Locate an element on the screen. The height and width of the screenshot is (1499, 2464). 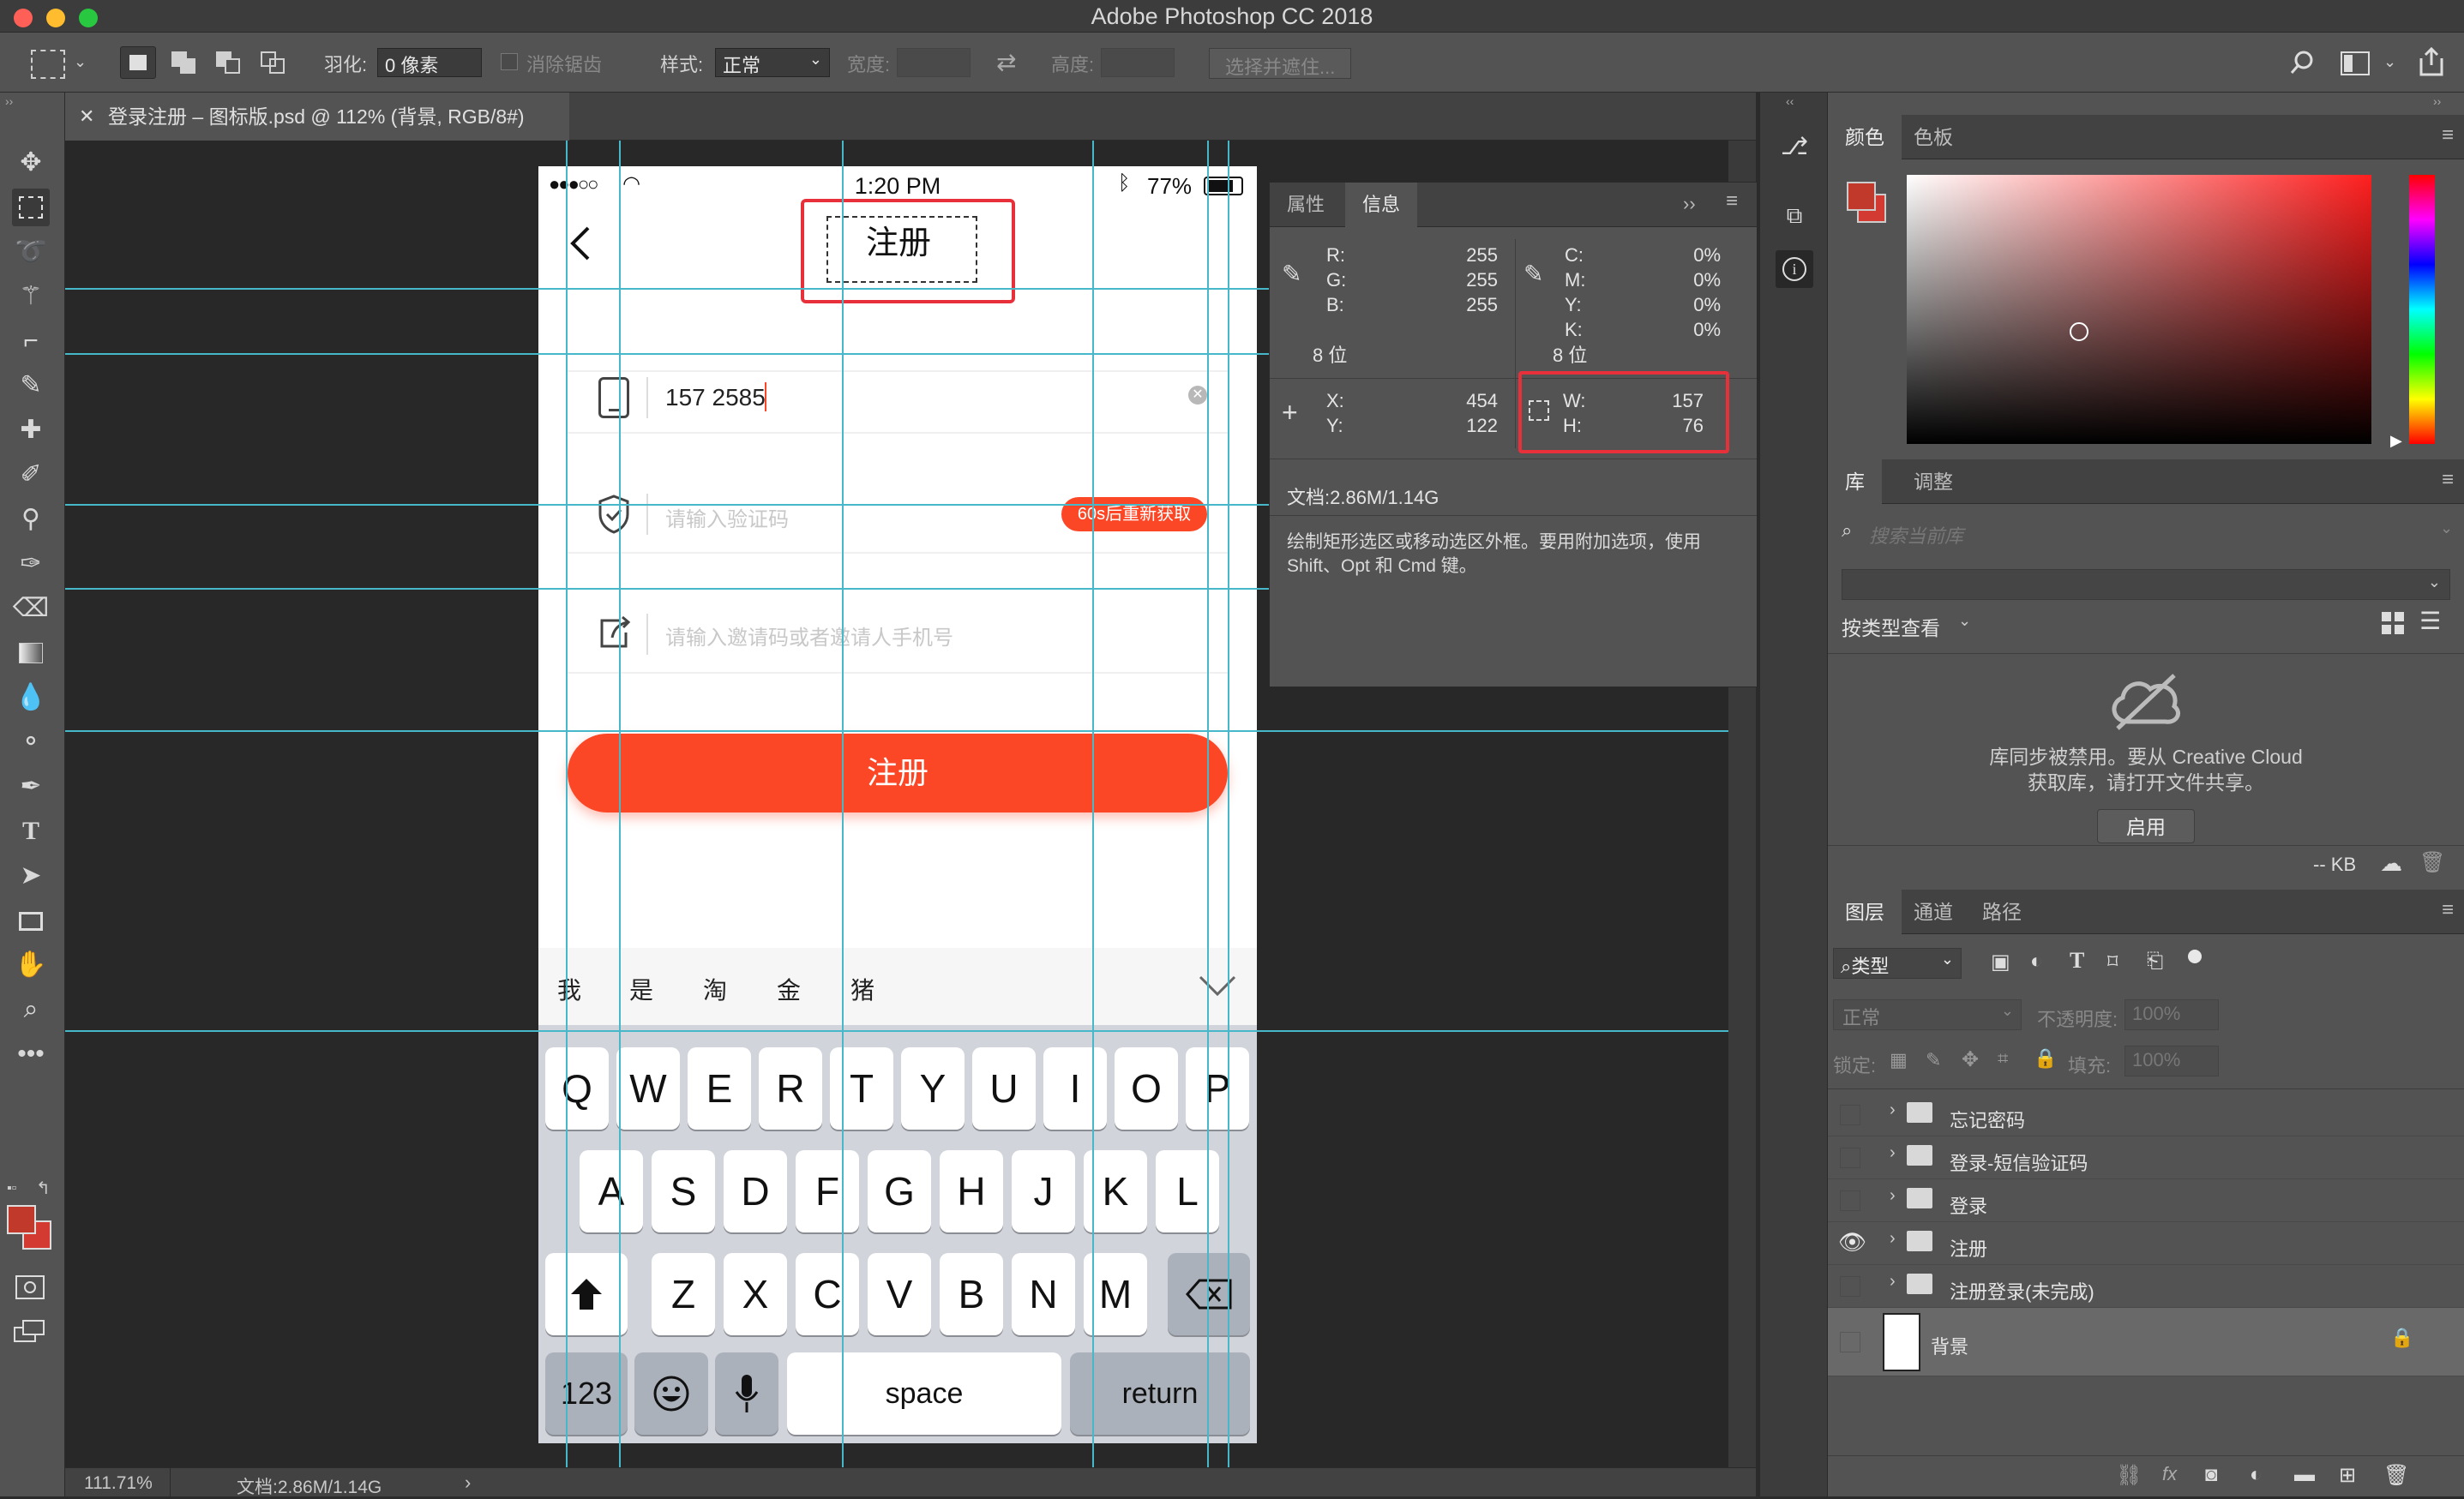
tab-properties: 属性 is located at coordinates (1306, 205).